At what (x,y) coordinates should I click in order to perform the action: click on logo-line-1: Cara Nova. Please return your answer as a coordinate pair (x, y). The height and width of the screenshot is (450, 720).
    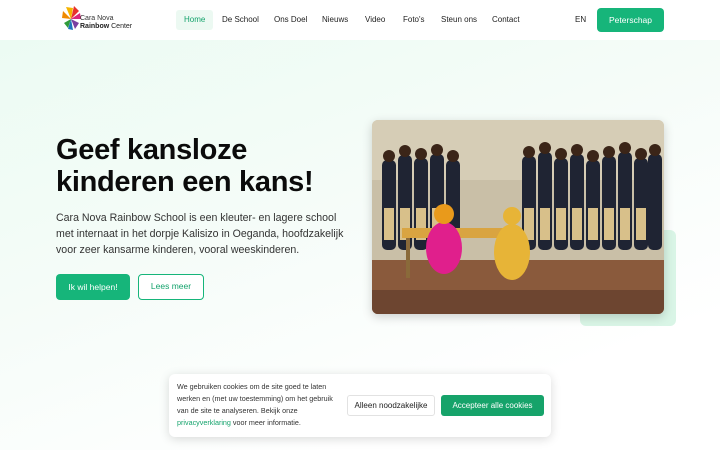
    Looking at the image, I should click on (97, 18).